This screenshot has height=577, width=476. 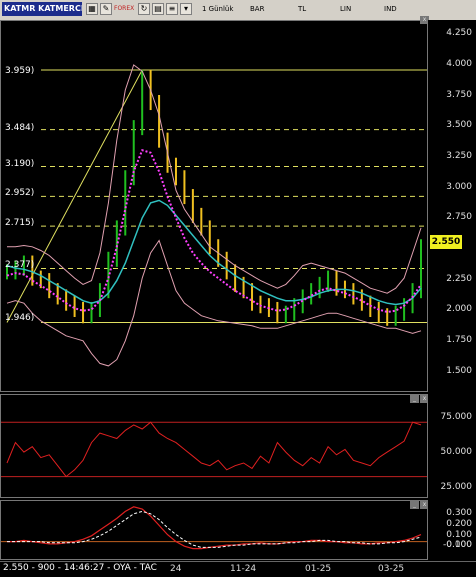 I want to click on fib-label-5: 2.715), so click(x=20, y=223).